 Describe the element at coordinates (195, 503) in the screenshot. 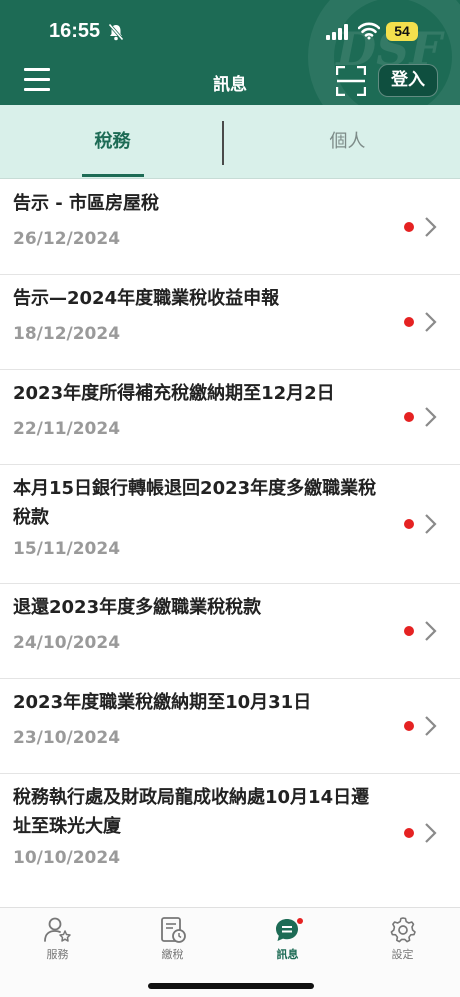

I see `message-title: 本月15日銀行轉帳退回2023年度多繳職業稅稅款` at that location.